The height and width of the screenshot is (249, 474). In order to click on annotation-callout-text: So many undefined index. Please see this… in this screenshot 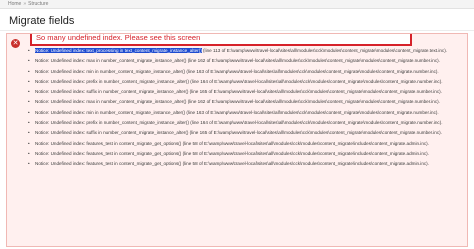, I will do `click(118, 37)`.